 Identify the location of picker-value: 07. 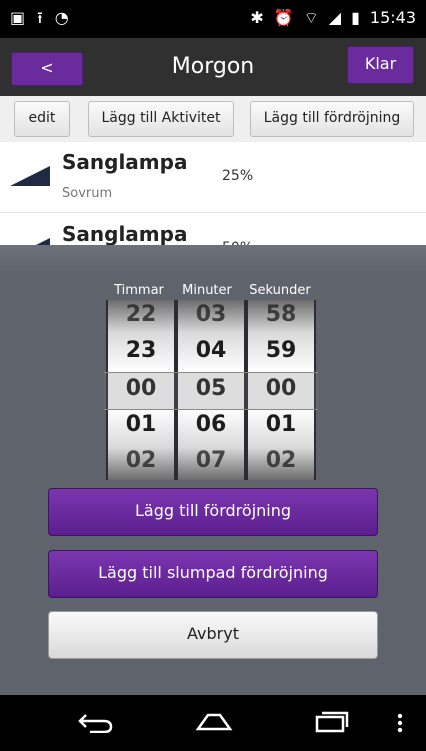
(211, 460).